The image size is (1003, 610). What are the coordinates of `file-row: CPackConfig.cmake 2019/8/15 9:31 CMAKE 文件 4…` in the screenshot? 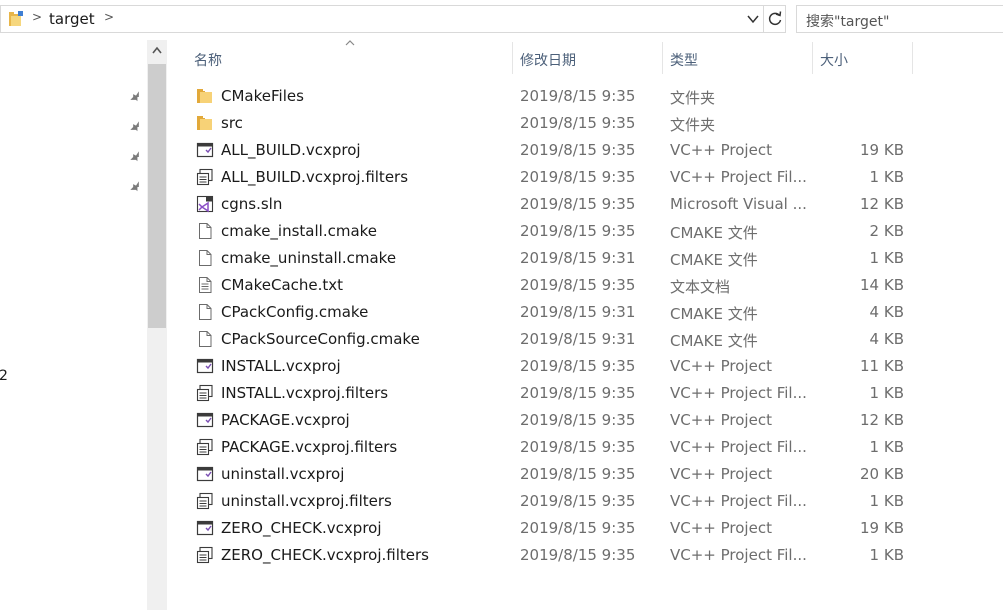 It's located at (553, 312).